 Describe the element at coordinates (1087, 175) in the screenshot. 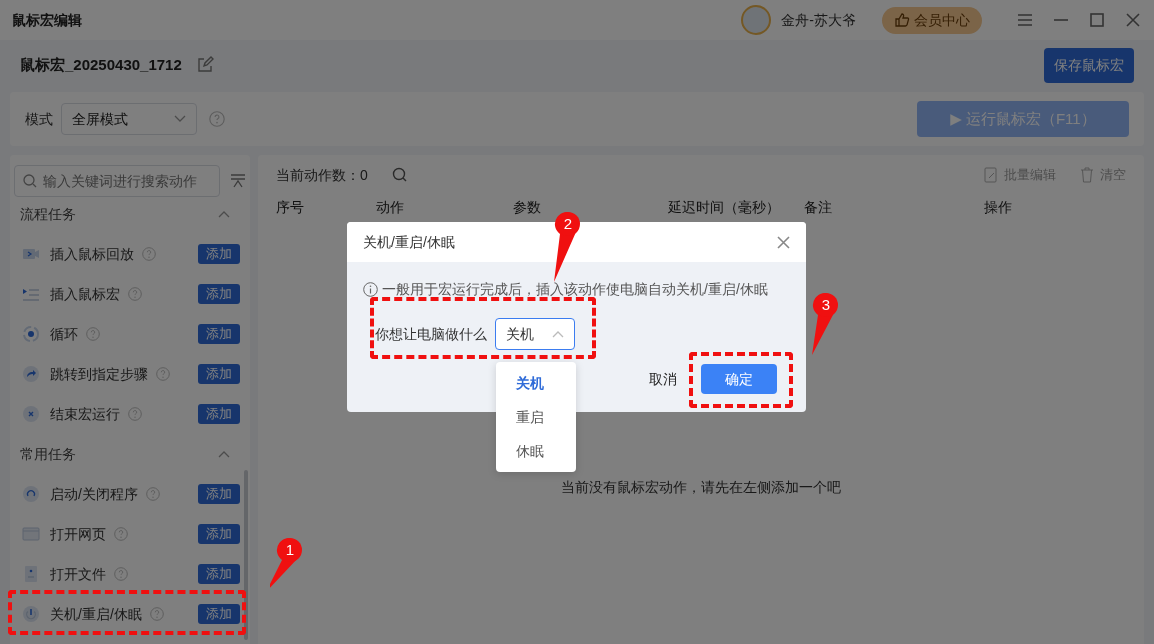

I see `trash-icon` at that location.